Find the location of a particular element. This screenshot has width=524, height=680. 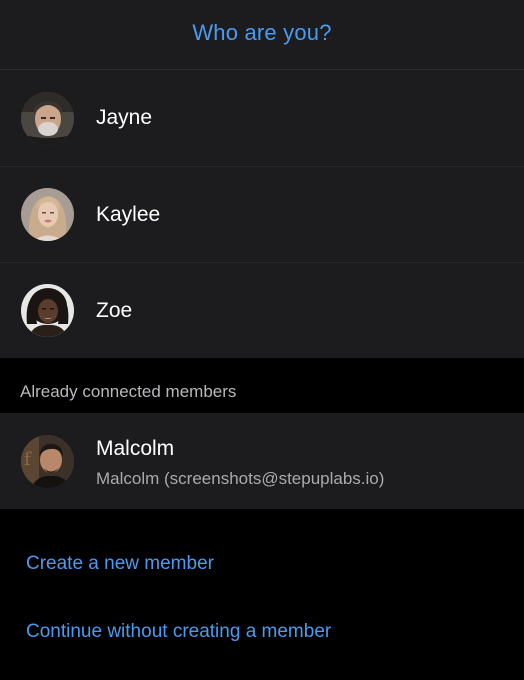

avatar-photo-zoe is located at coordinates (47, 310).